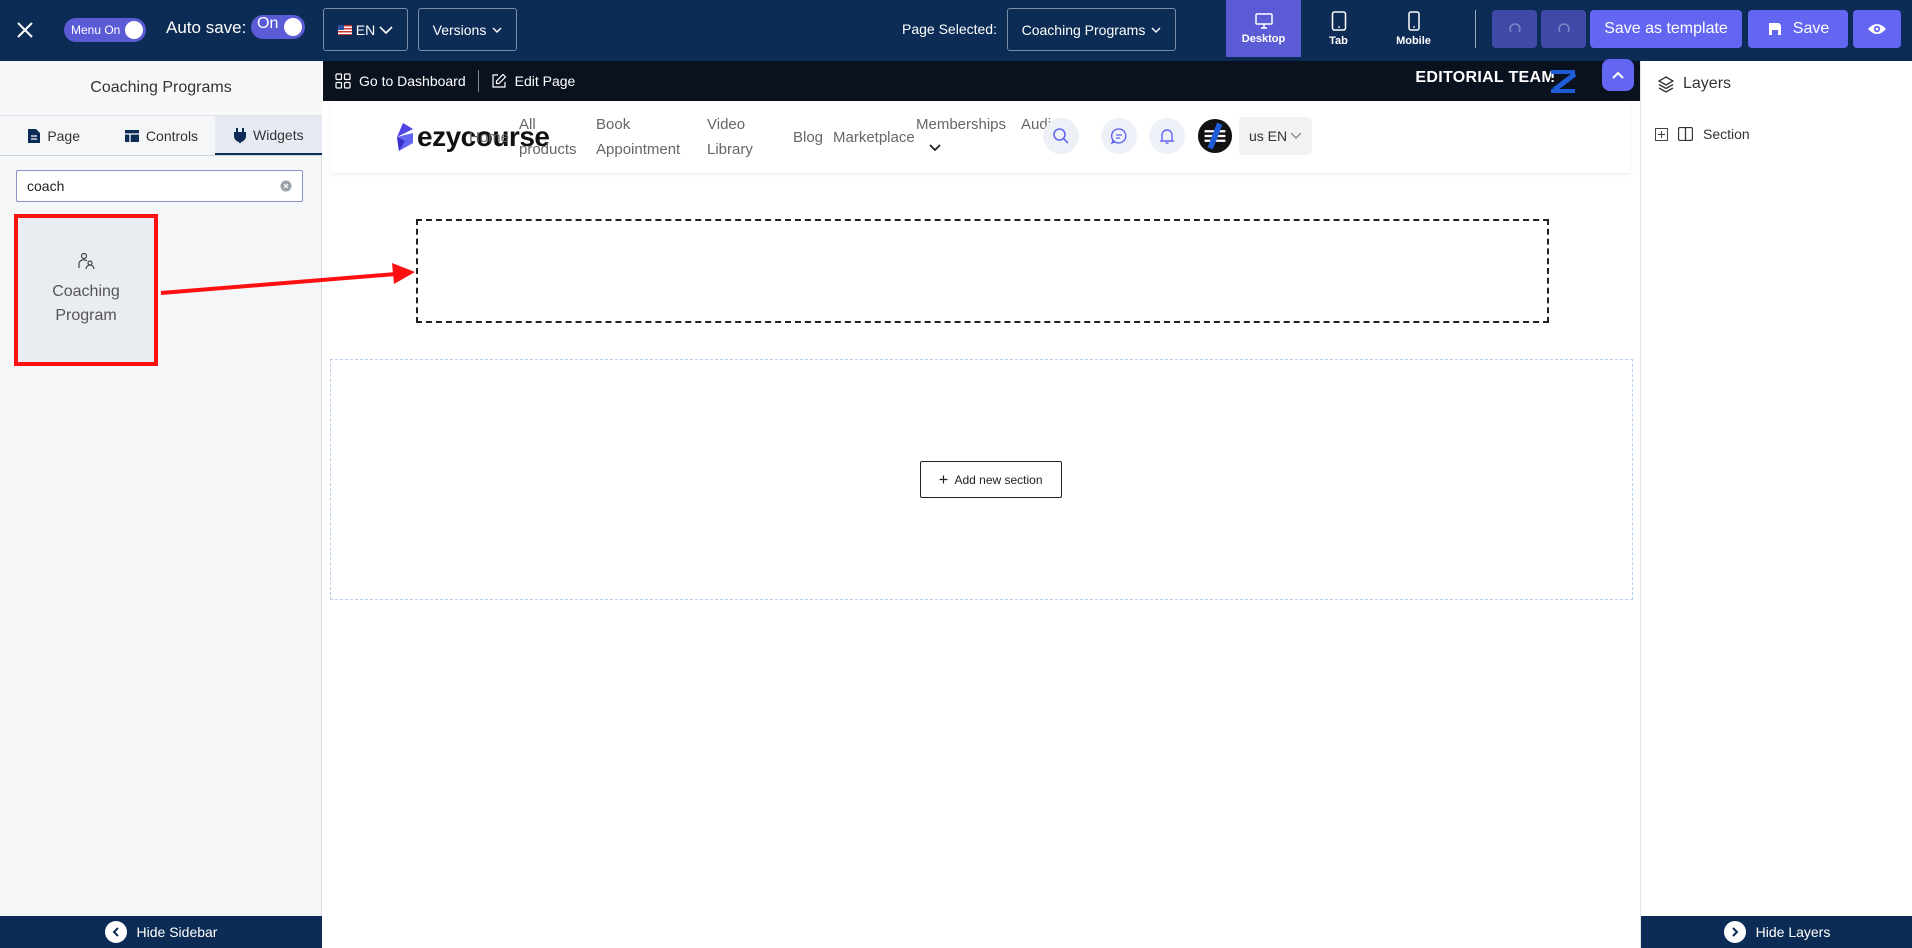 The width and height of the screenshot is (1912, 948). Describe the element at coordinates (86, 261) in the screenshot. I see `coaching-icon` at that location.